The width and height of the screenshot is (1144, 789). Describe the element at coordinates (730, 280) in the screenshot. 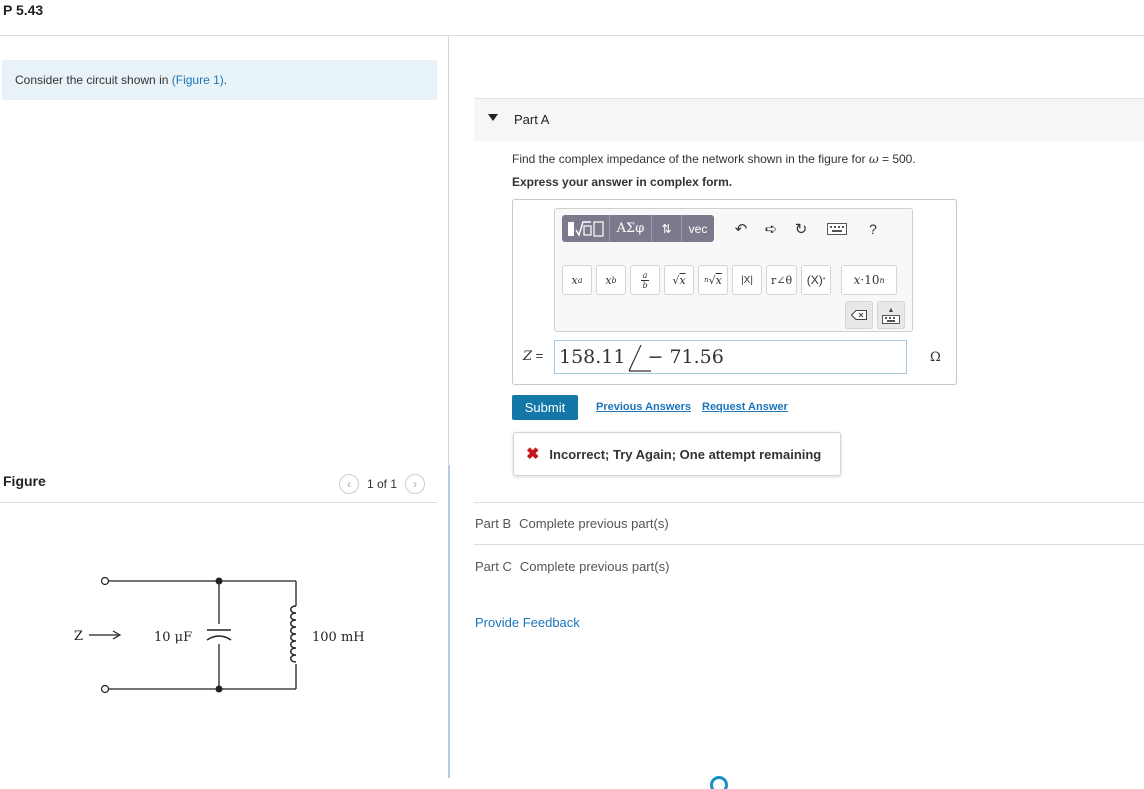

I see `toolbar-row-2: xa xb ab √ x n √ x |X| r∠θ (X) * x ·10 n` at that location.